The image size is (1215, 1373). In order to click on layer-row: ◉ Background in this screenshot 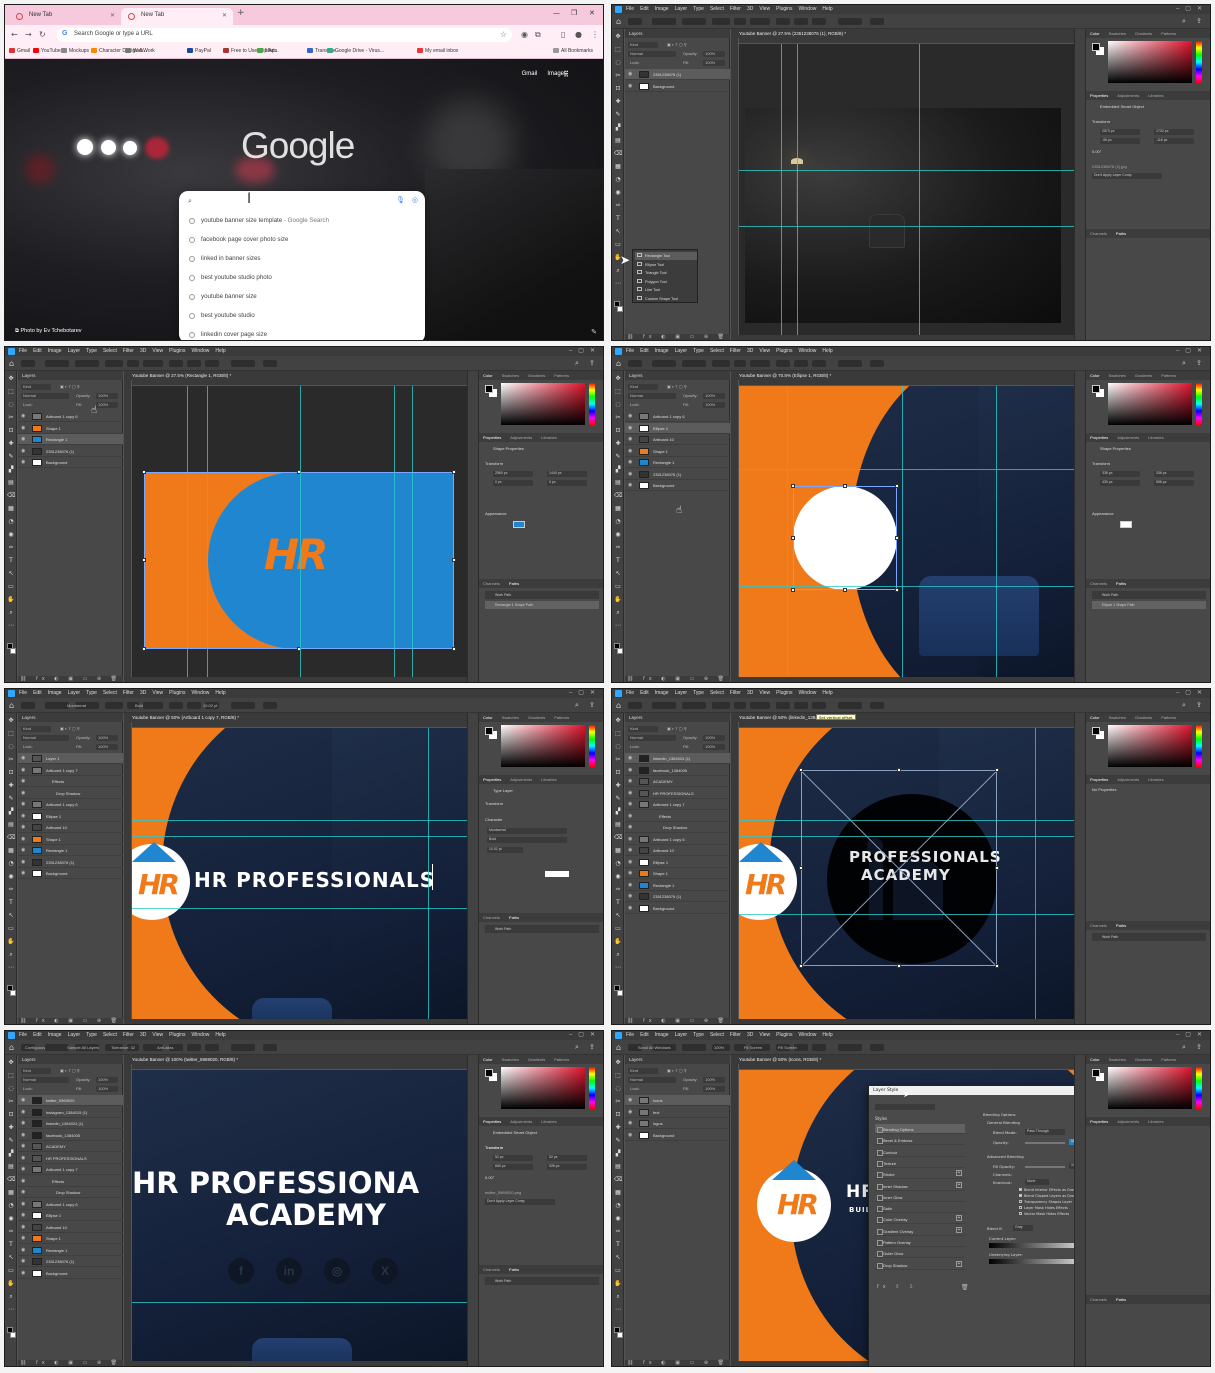, I will do `click(70, 1273)`.